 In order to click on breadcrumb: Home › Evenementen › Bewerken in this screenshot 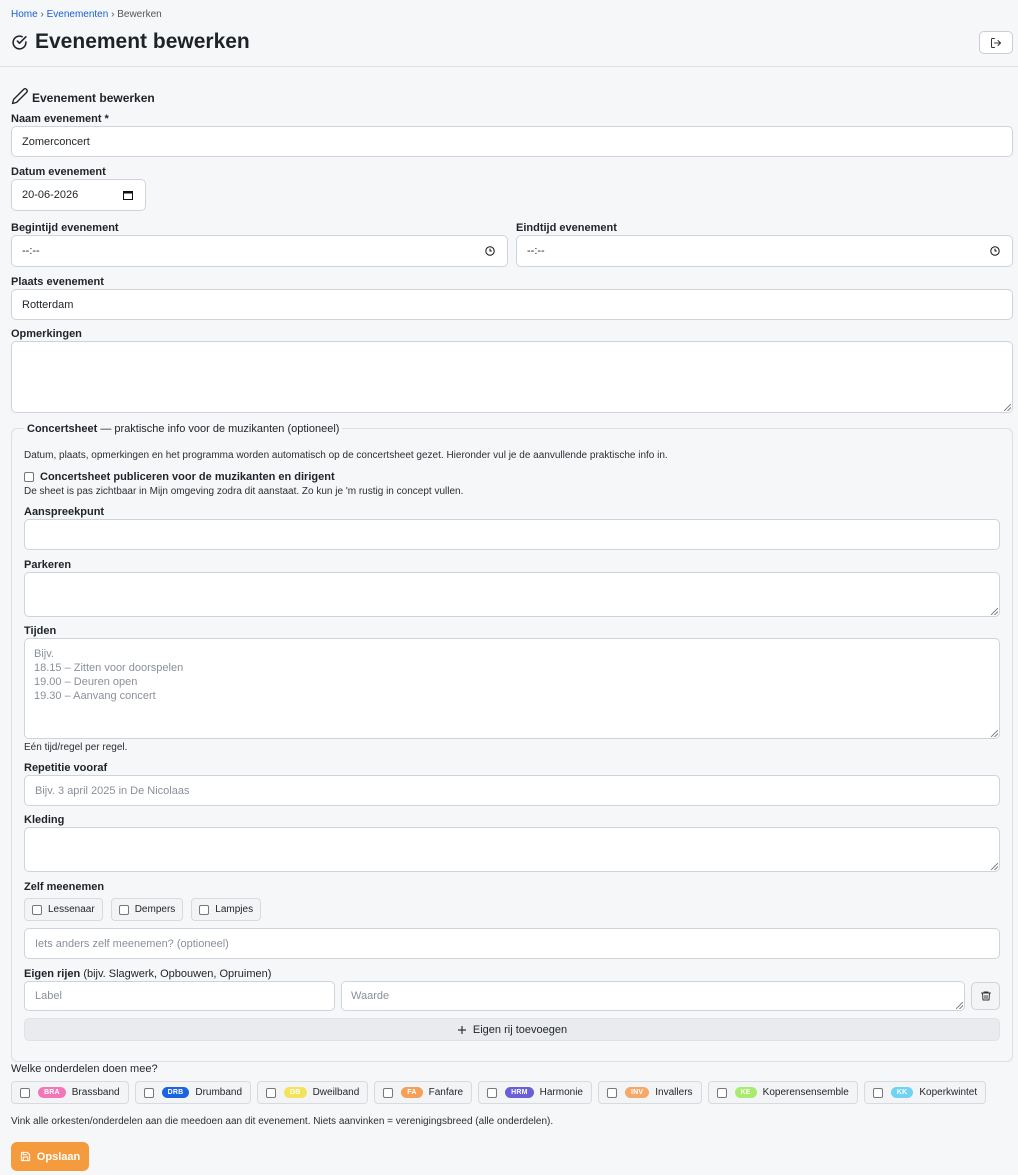, I will do `click(86, 14)`.